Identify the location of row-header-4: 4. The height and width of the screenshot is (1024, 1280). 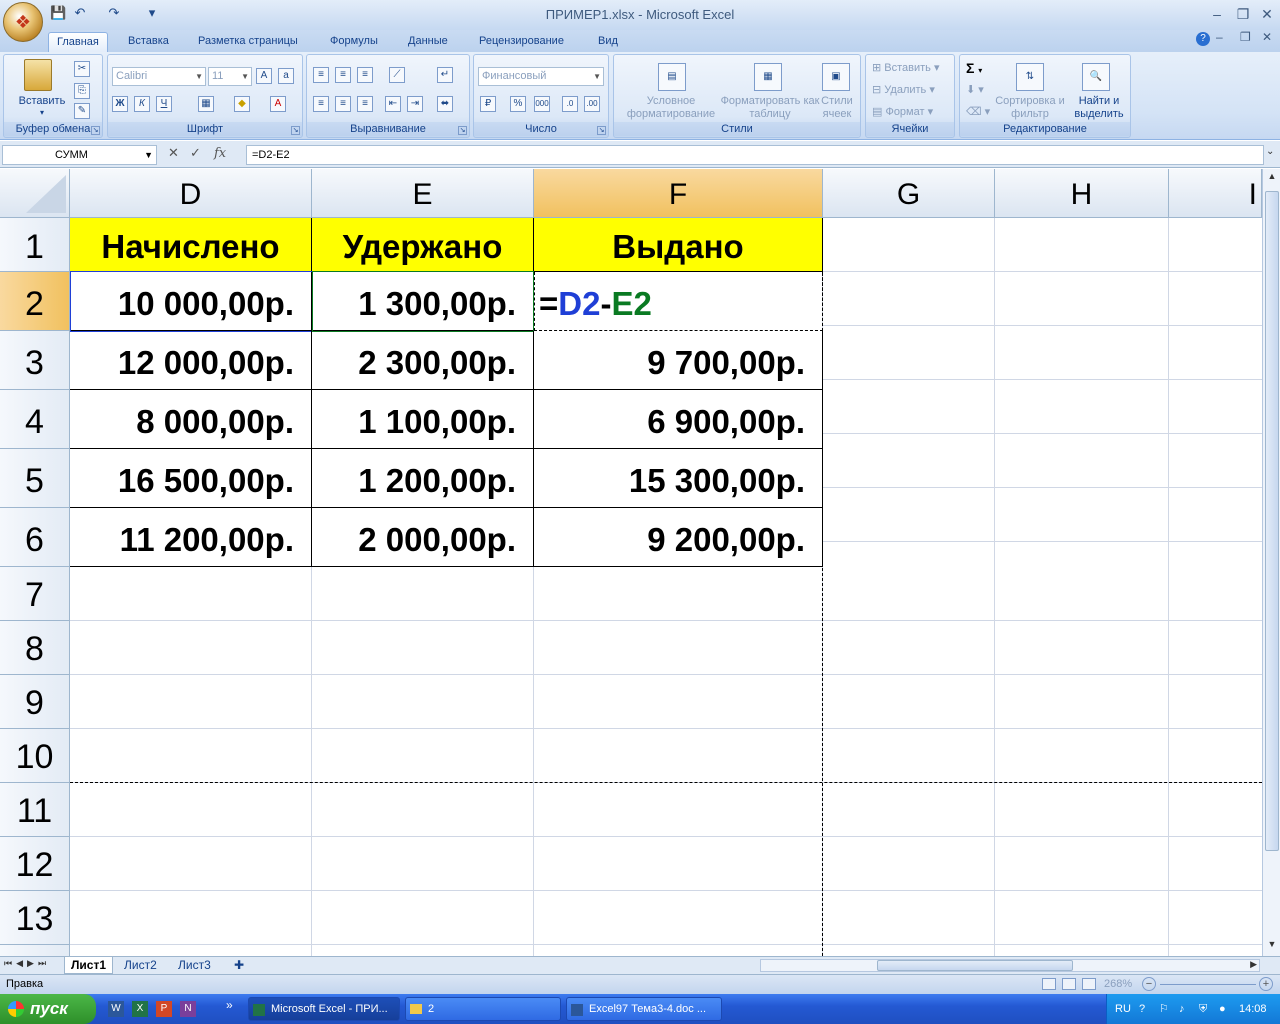
(35, 419).